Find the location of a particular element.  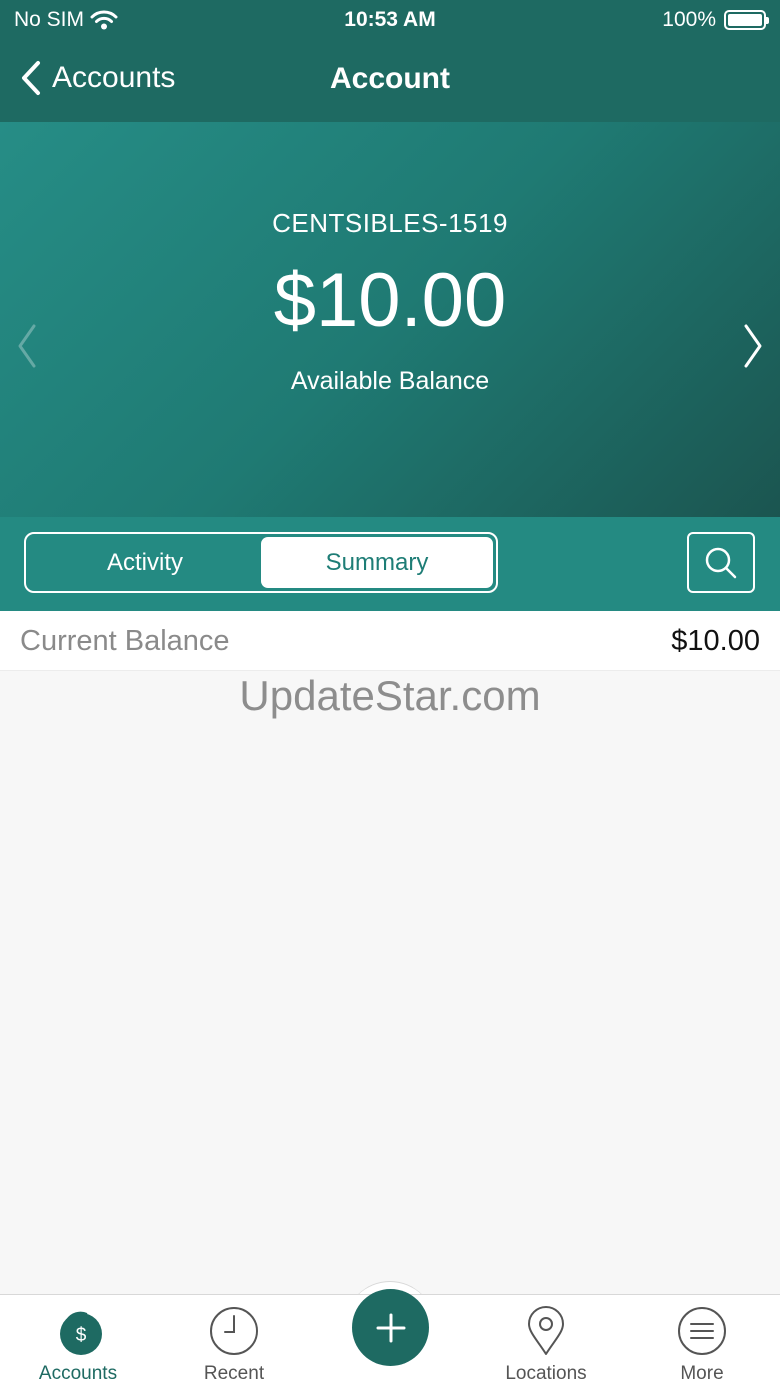

watermark: UpdateStar.com is located at coordinates (390, 695).